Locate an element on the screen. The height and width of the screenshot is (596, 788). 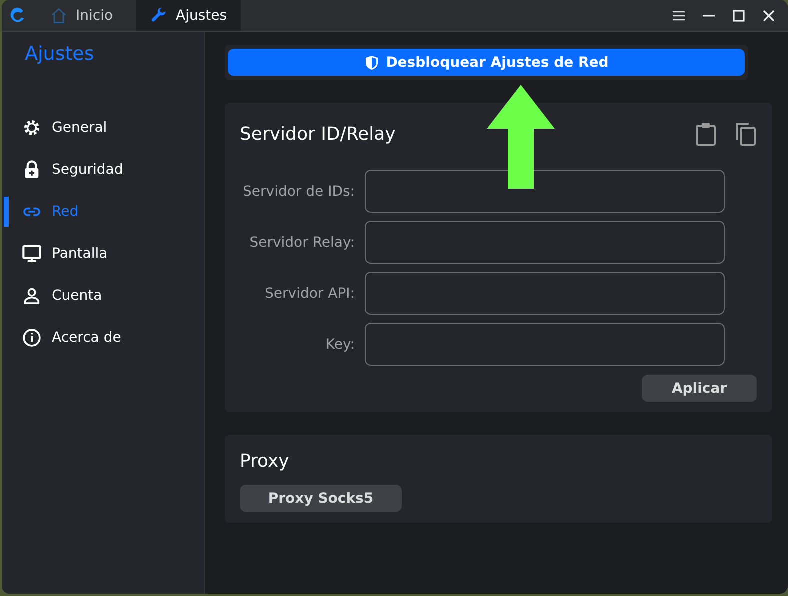
field-label: Servidor API: is located at coordinates (309, 294).